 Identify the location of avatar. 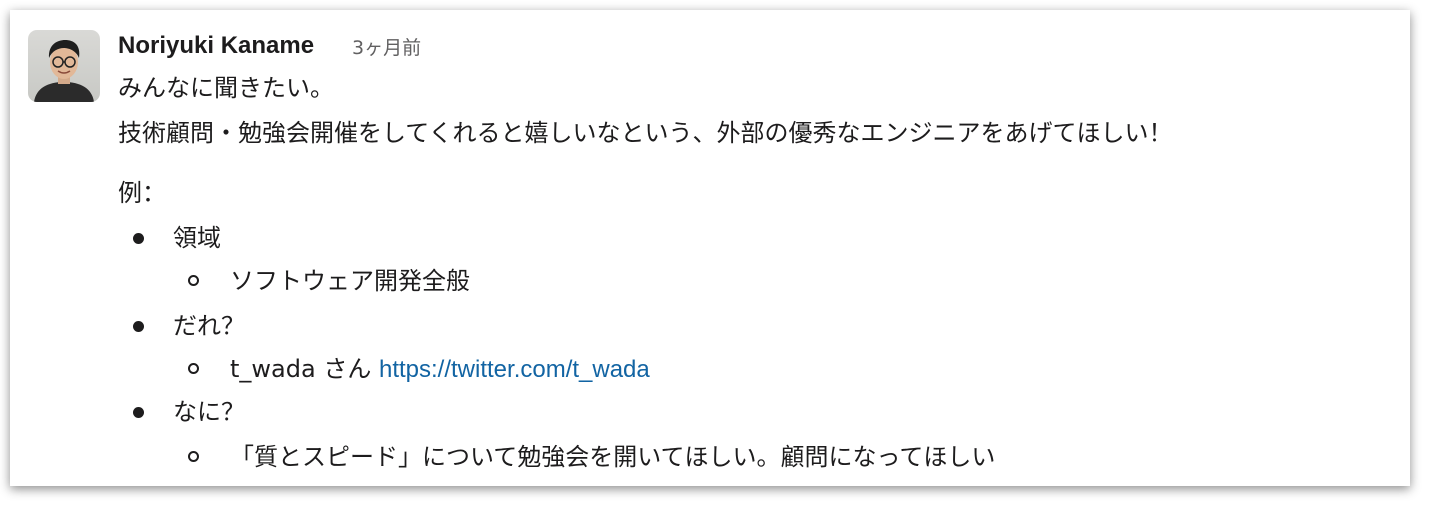
(64, 66).